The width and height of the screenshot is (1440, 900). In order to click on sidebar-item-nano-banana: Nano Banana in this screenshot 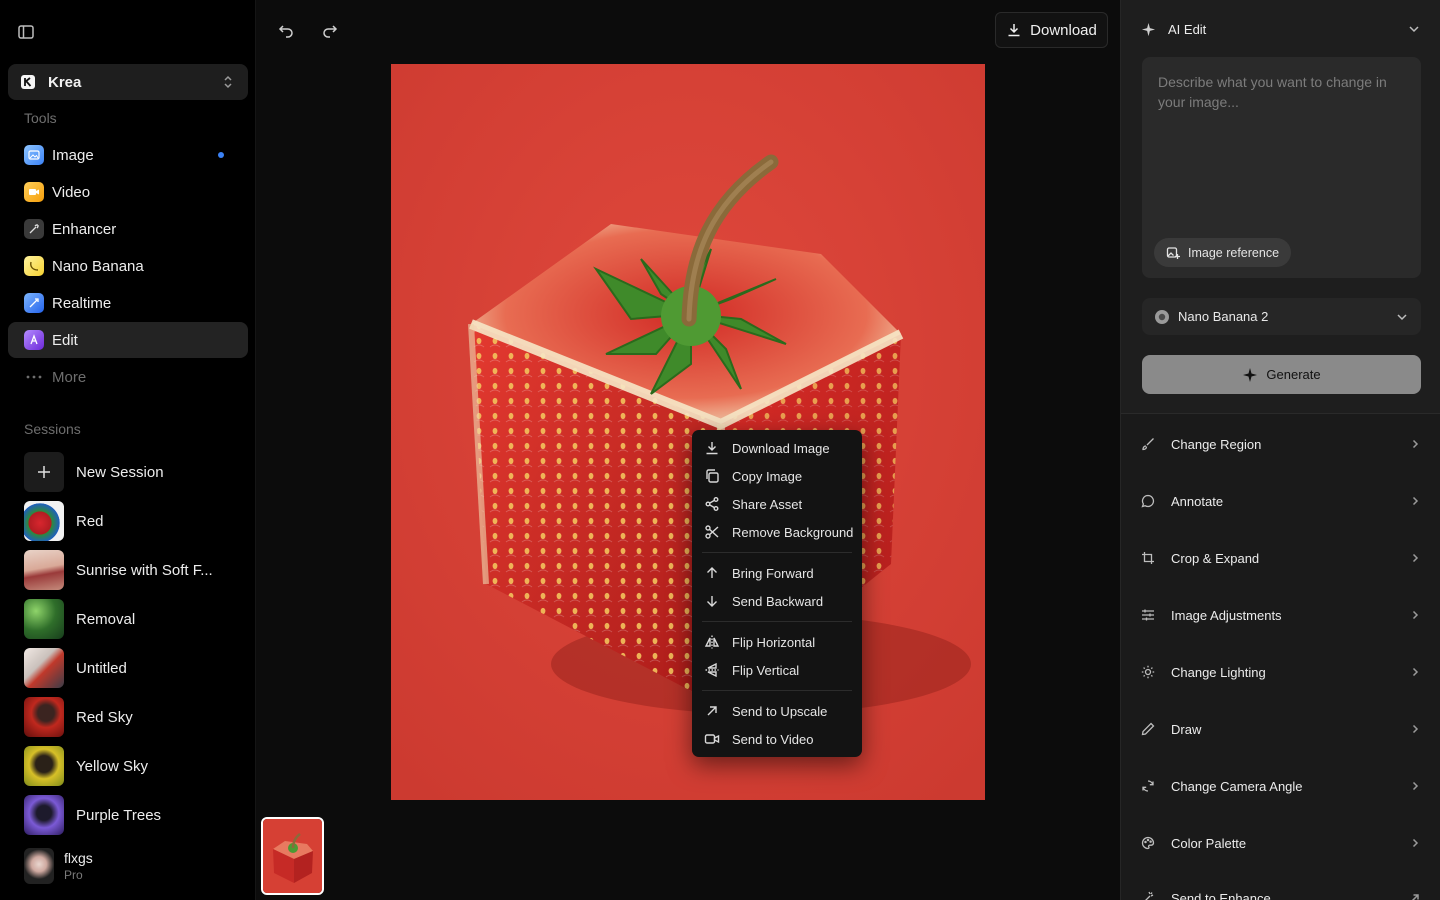, I will do `click(128, 266)`.